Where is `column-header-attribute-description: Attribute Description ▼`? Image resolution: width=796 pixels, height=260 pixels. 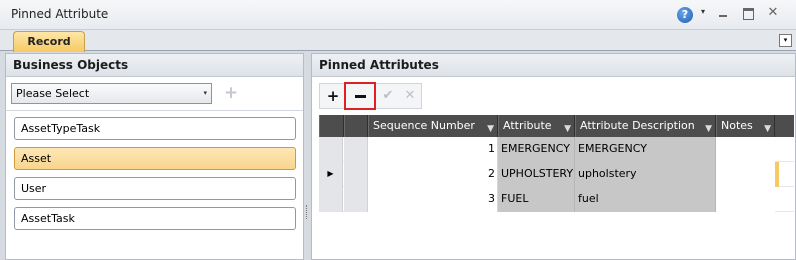
column-header-attribute-description: Attribute Description ▼ is located at coordinates (645, 126).